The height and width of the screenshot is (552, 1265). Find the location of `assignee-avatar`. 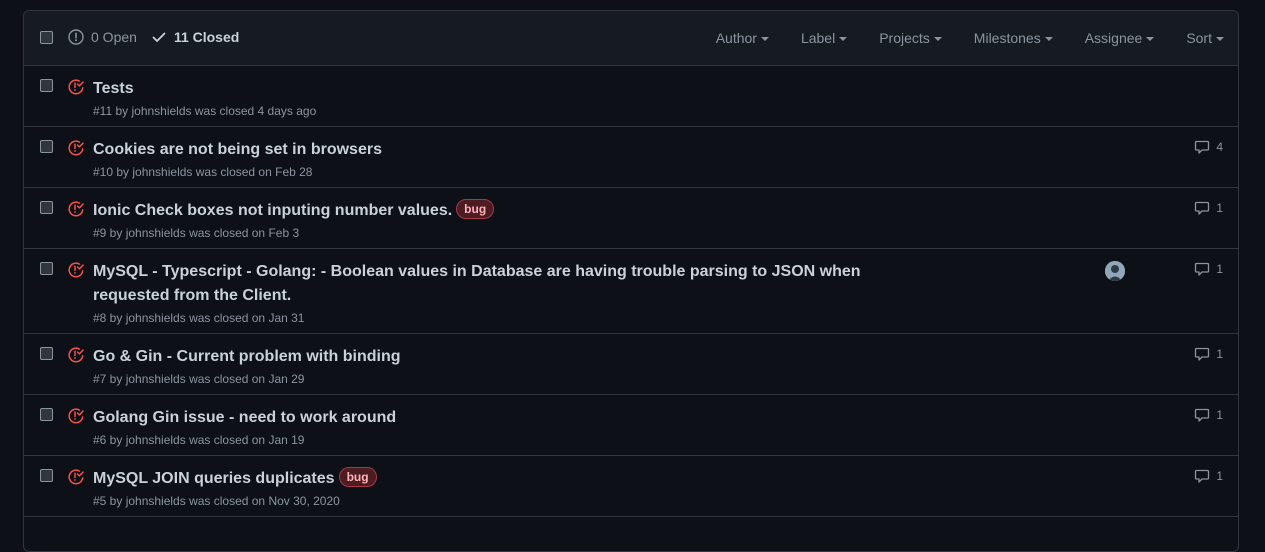

assignee-avatar is located at coordinates (1115, 271).